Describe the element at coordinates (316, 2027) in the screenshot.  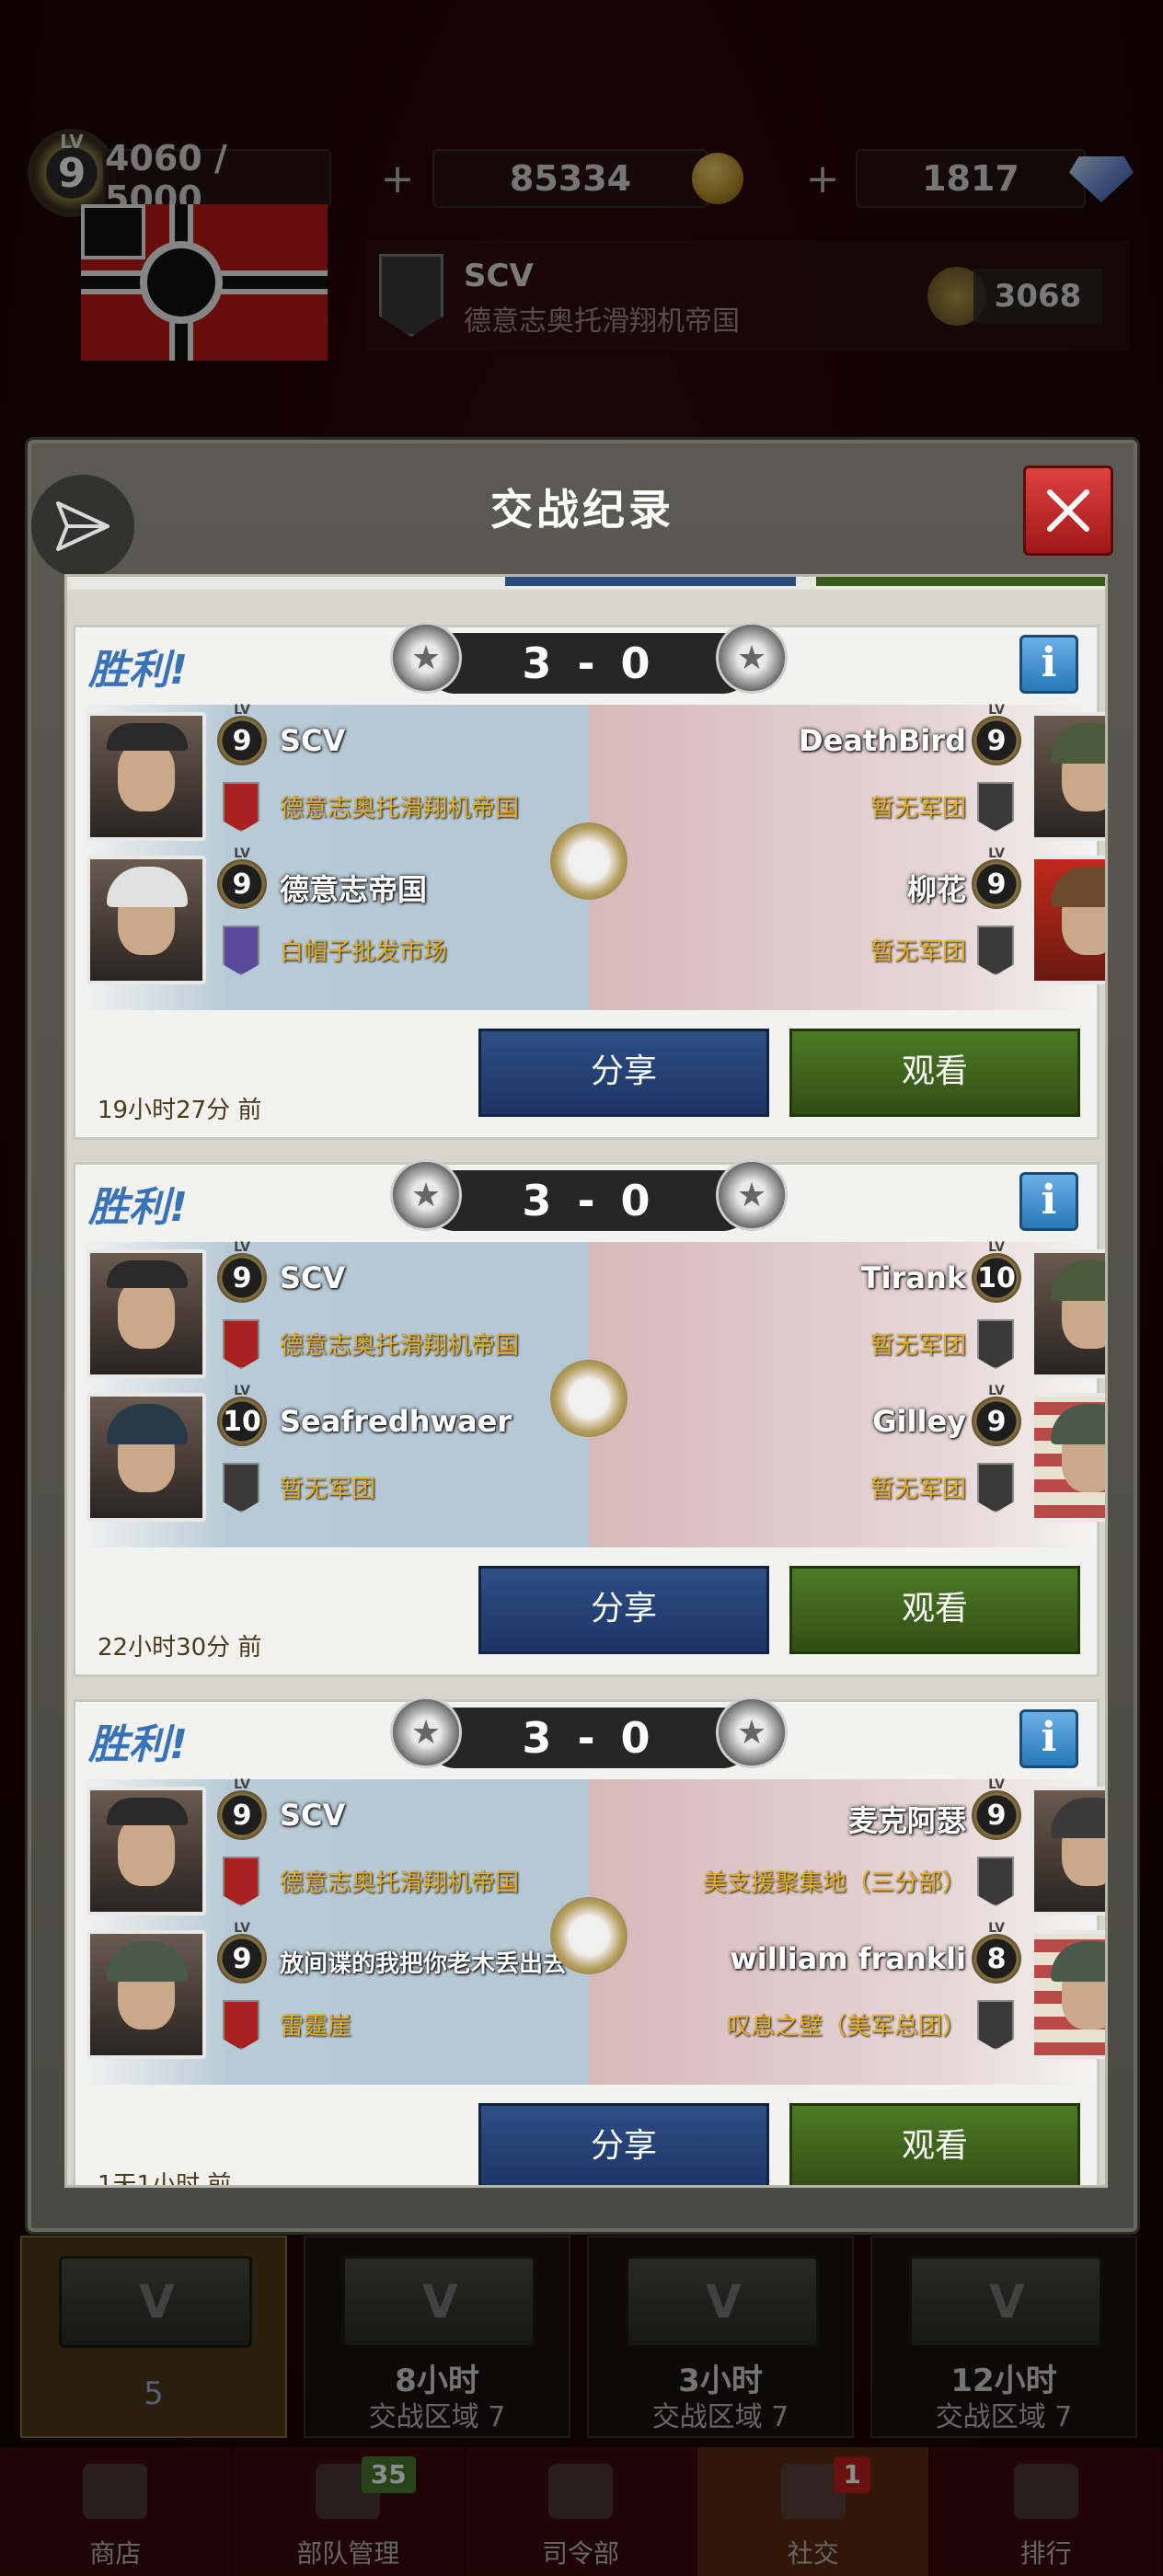
I see `guild-name: 雷霆崖` at that location.